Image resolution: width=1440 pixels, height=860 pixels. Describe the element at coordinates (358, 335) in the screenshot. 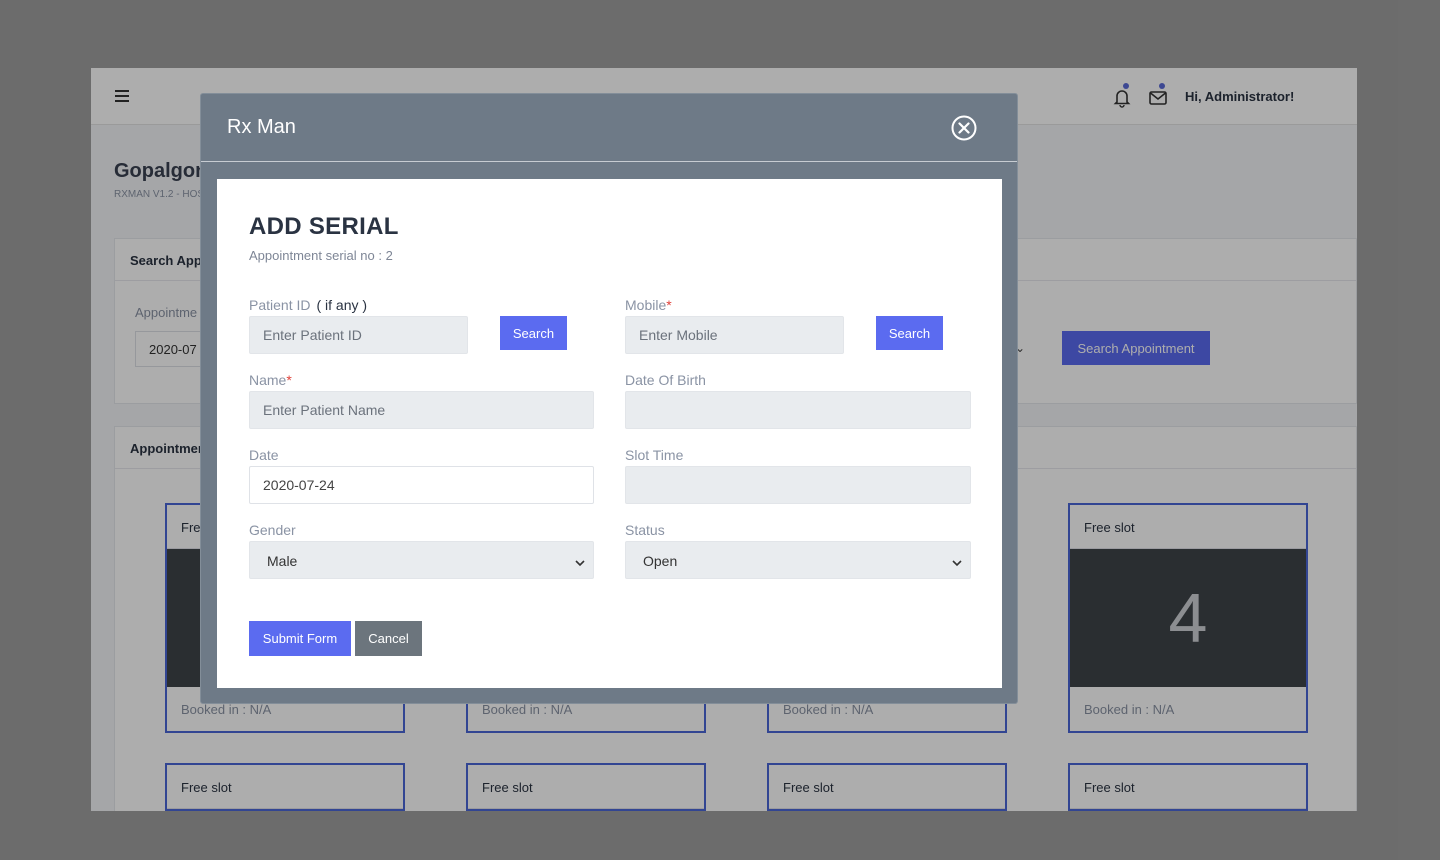

I see `patient-id-input` at that location.